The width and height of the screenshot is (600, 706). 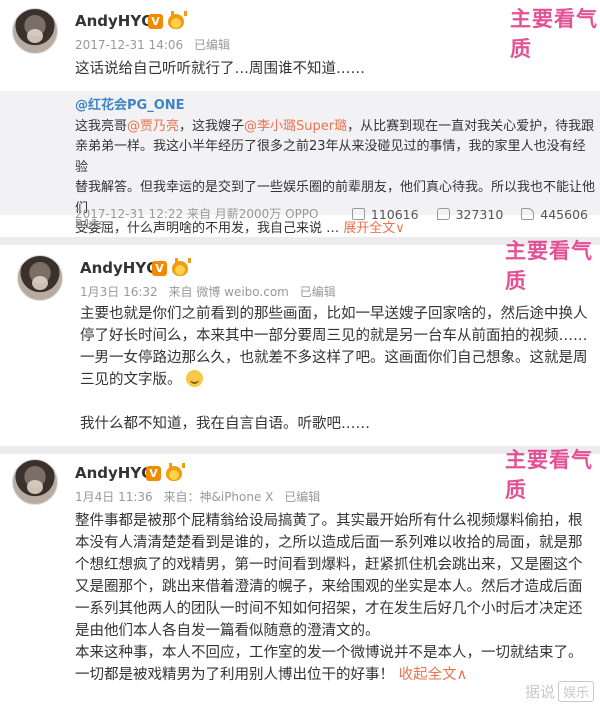 What do you see at coordinates (329, 587) in the screenshot?
I see `text-line: 又是圈那个，跳出来借着澄清的幌子，来给围观的坐实是本人。然后才造成后面` at bounding box center [329, 587].